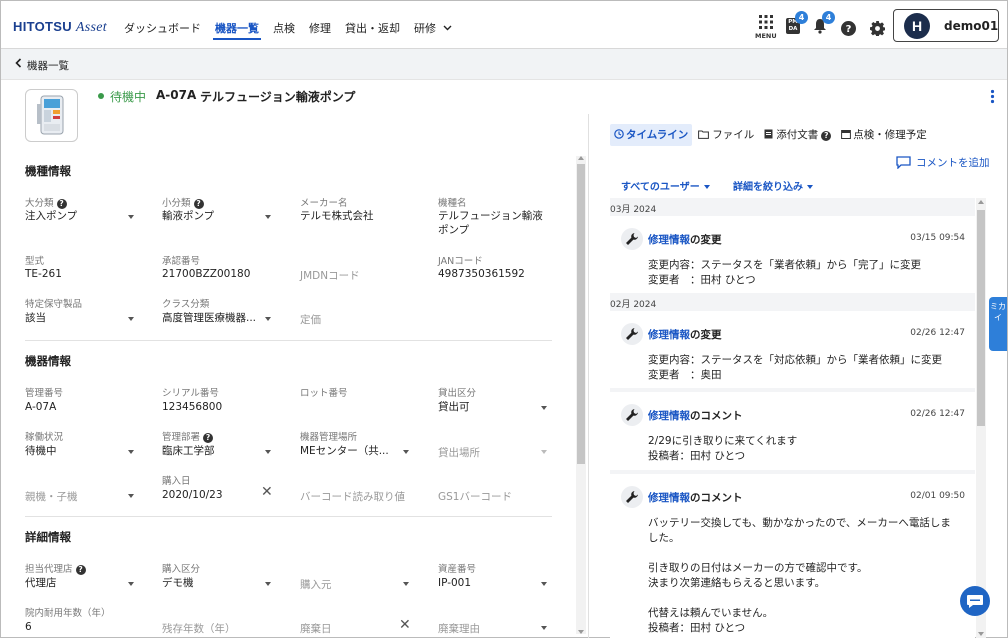 The image size is (1008, 638). What do you see at coordinates (206, 274) in the screenshot?
I see `approval-no-value: 21700BZZ00180` at bounding box center [206, 274].